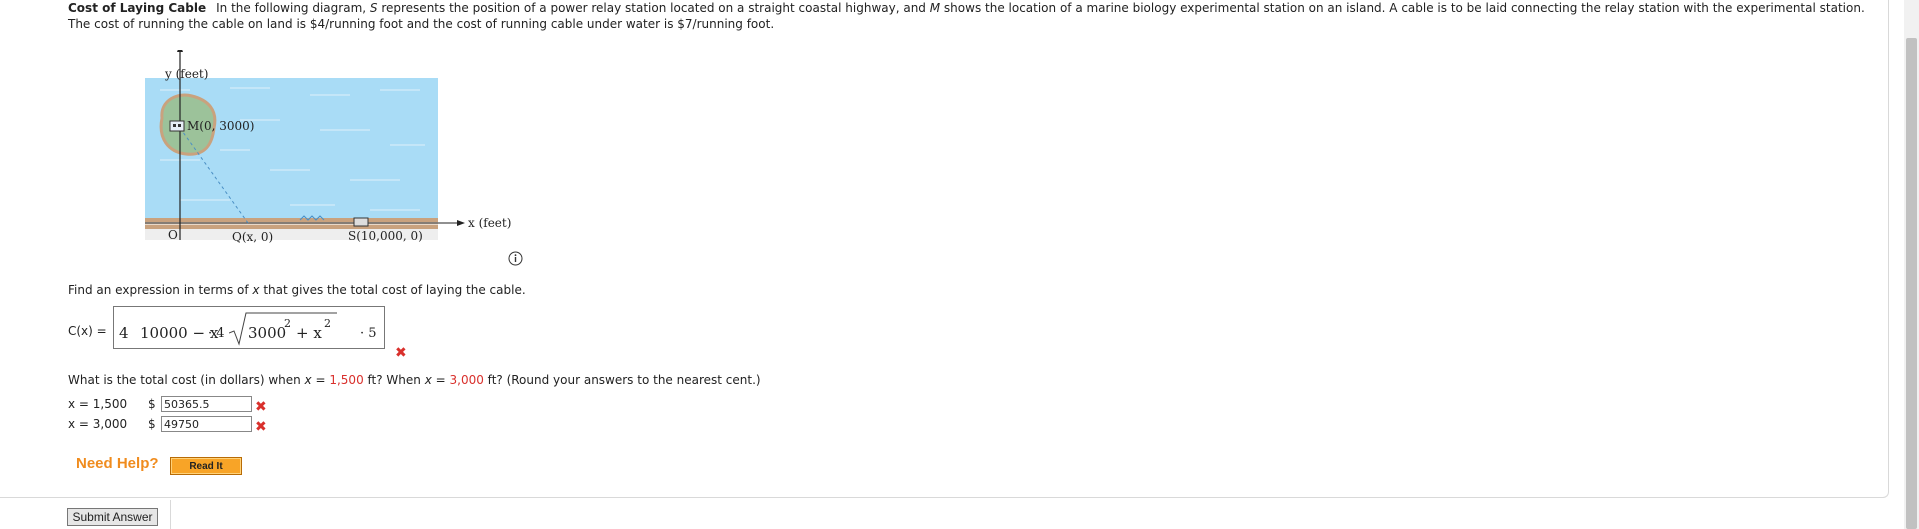 The image size is (1919, 529). I want to click on relay-station-icon, so click(361, 222).